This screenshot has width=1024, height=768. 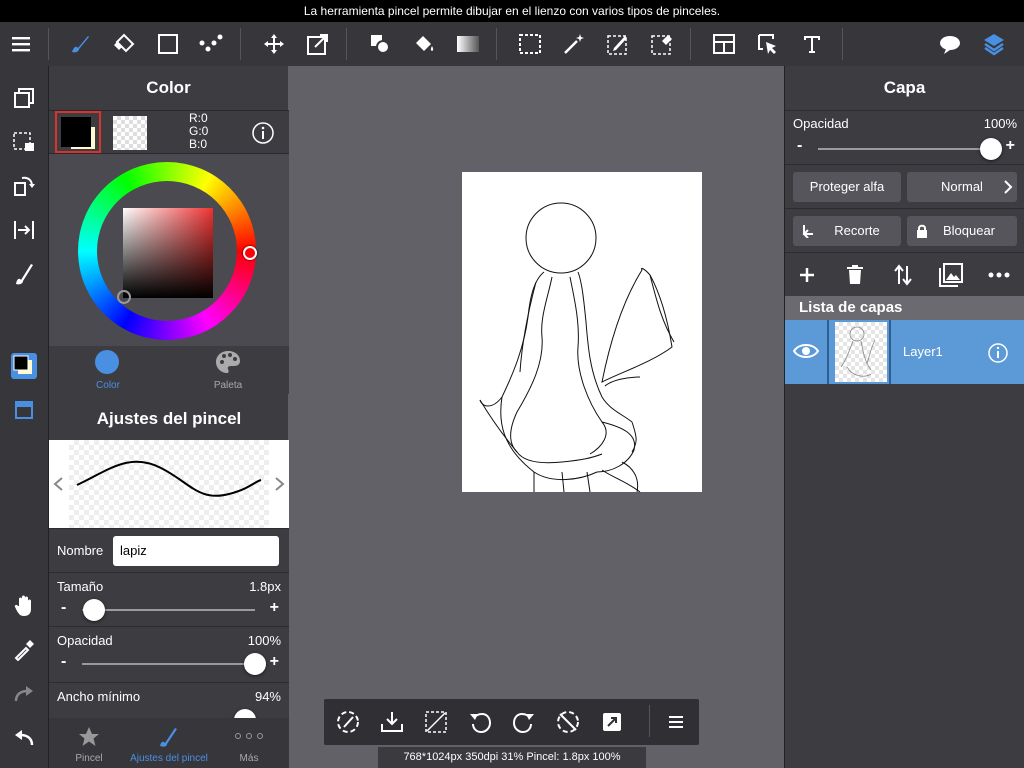 I want to click on layer-thumbnail, so click(x=861, y=352).